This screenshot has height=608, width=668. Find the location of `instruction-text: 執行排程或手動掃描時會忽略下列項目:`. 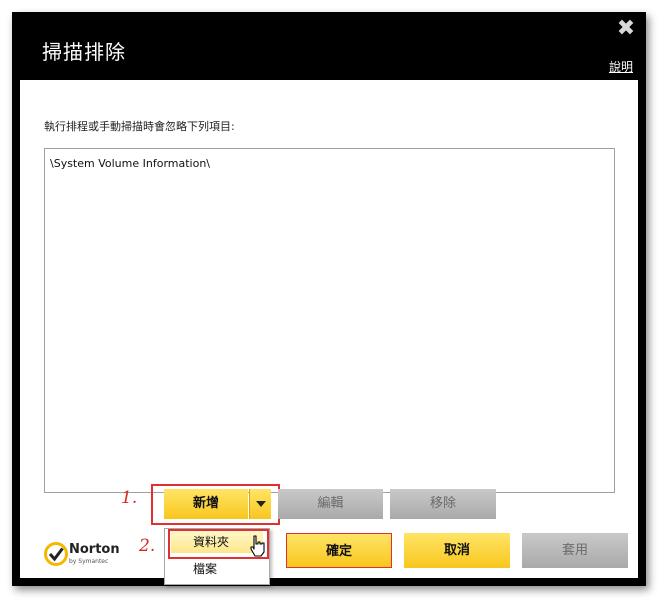

instruction-text: 執行排程或手動掃描時會忽略下列項目: is located at coordinates (139, 126).